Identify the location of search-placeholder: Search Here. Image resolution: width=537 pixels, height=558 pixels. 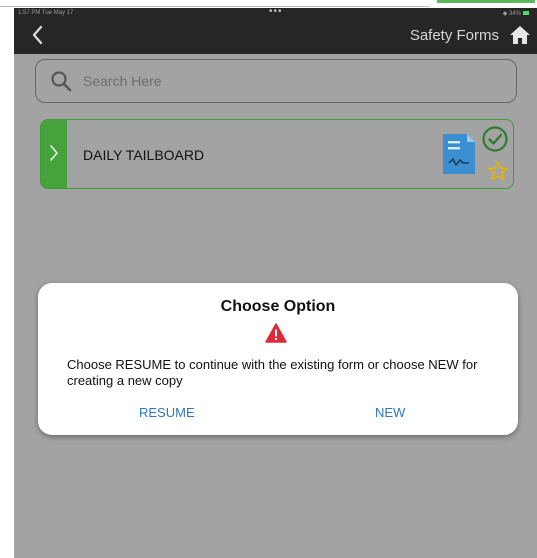
(122, 81).